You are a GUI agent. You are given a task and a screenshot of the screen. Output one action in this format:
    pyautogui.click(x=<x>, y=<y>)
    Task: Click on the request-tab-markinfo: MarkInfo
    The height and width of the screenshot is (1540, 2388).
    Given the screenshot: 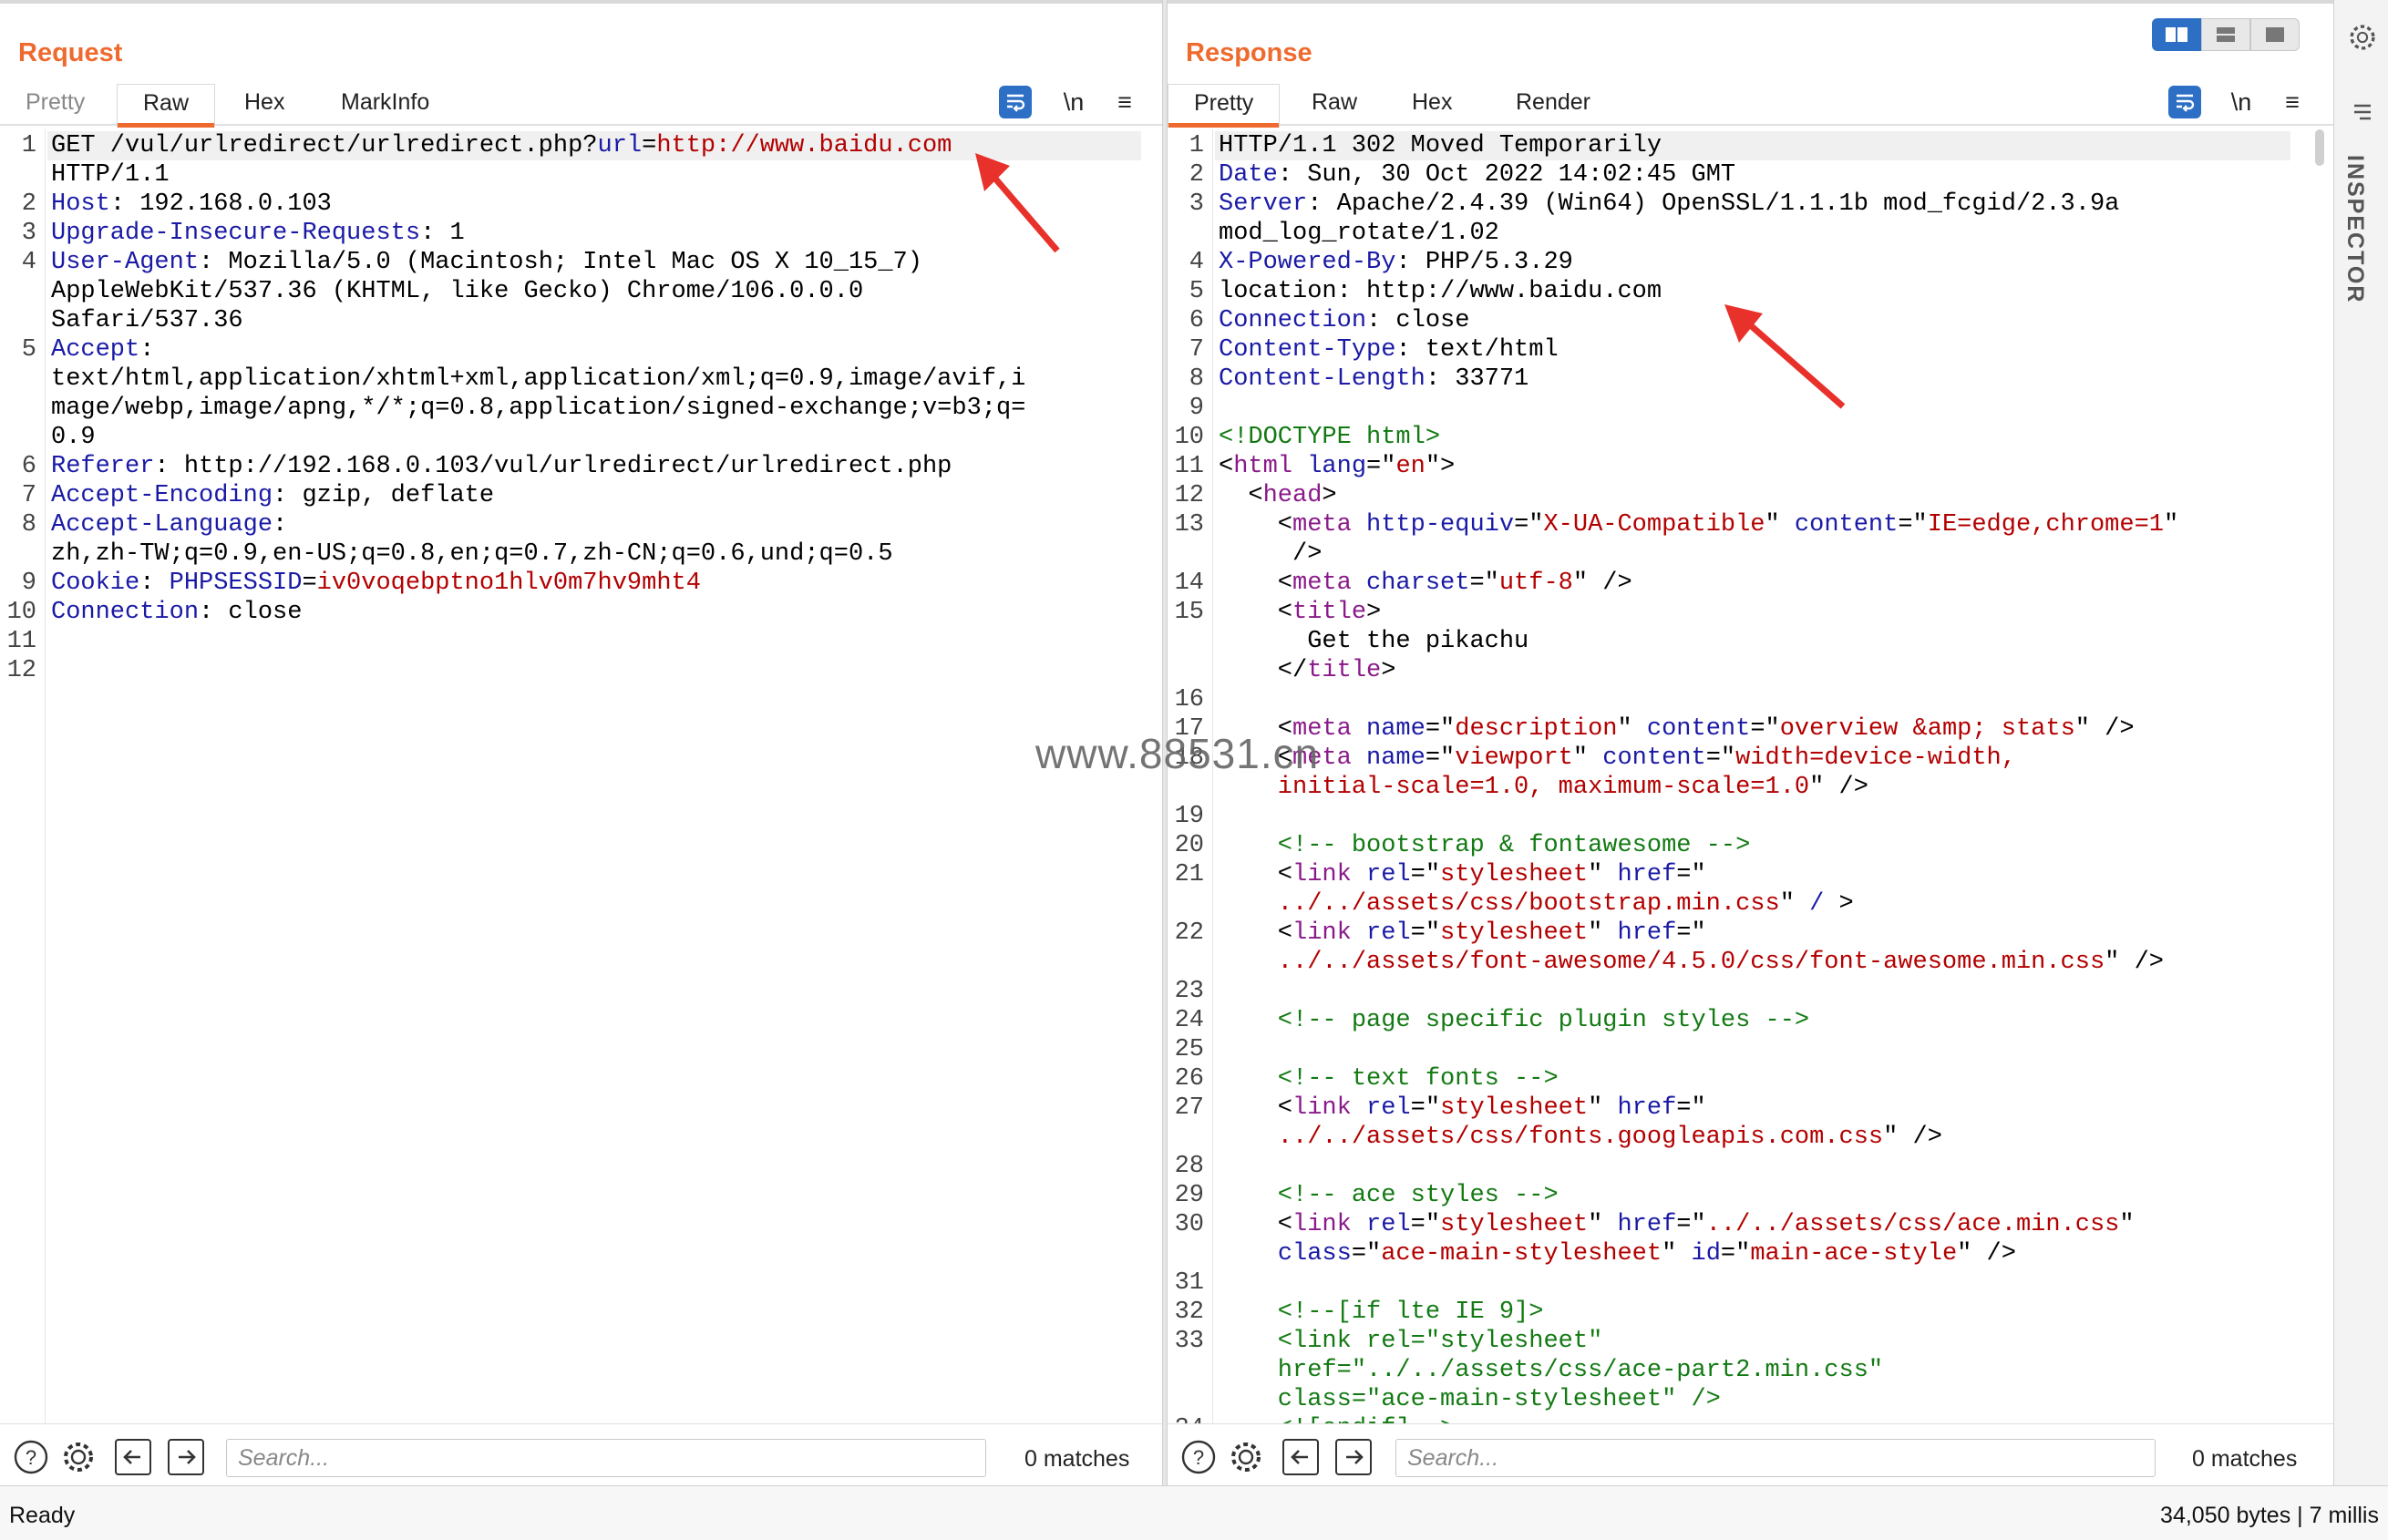 What is the action you would take?
    pyautogui.click(x=385, y=105)
    